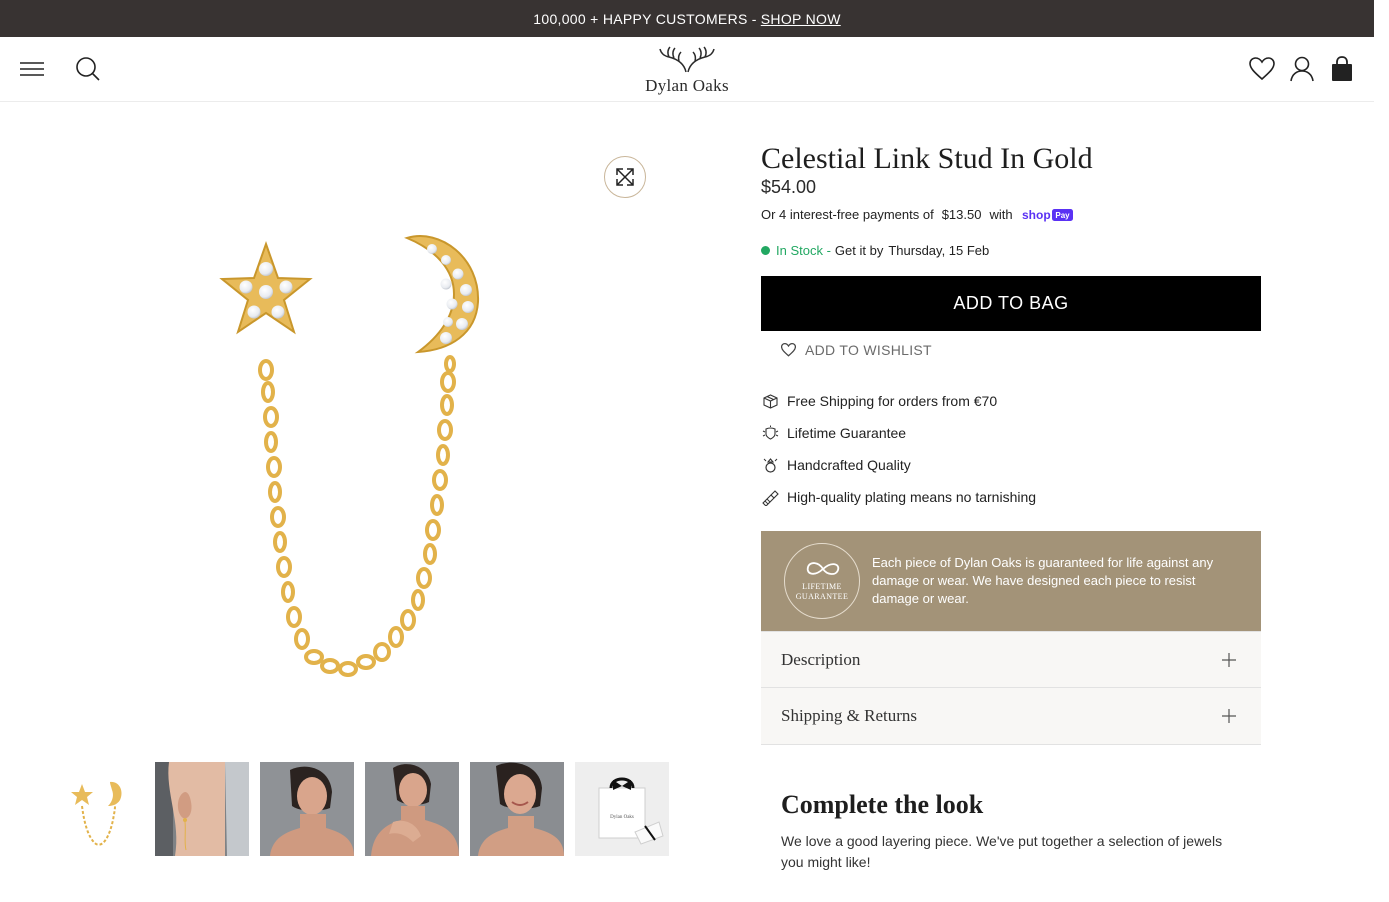 The width and height of the screenshot is (1389, 902). I want to click on search-icon, so click(88, 69).